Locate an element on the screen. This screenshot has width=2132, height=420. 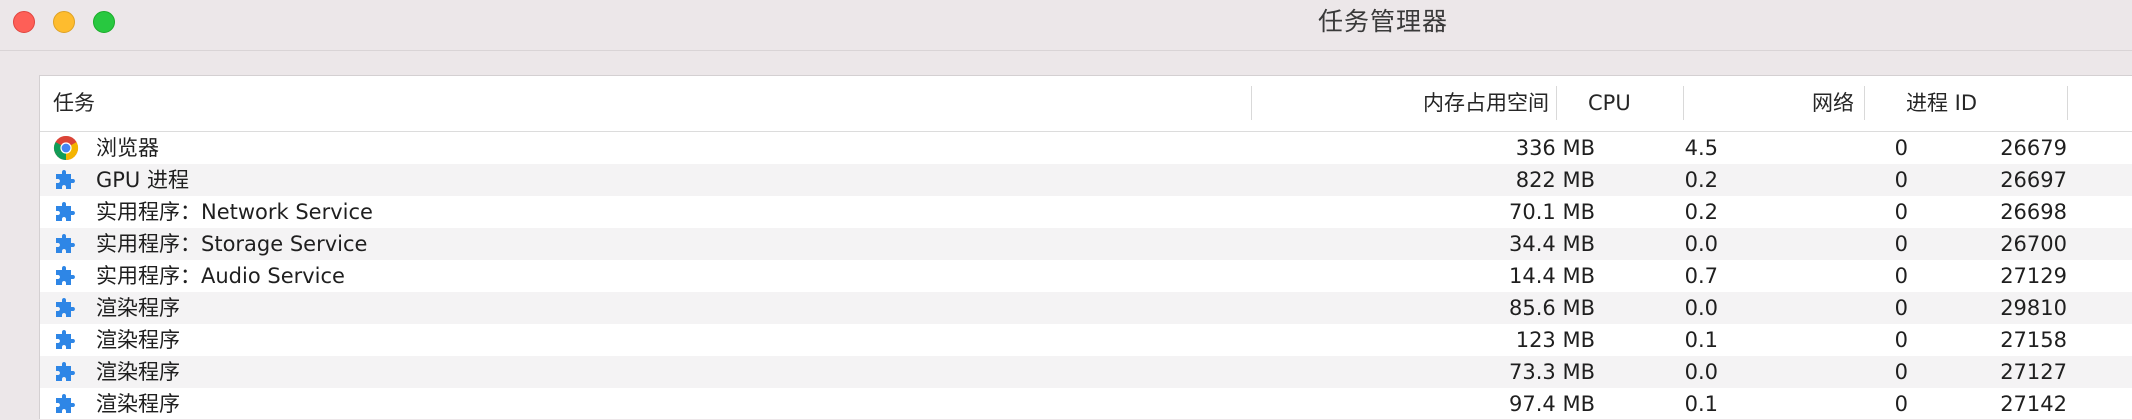
column-header-memory: 内存占用空间 is located at coordinates (1439, 103).